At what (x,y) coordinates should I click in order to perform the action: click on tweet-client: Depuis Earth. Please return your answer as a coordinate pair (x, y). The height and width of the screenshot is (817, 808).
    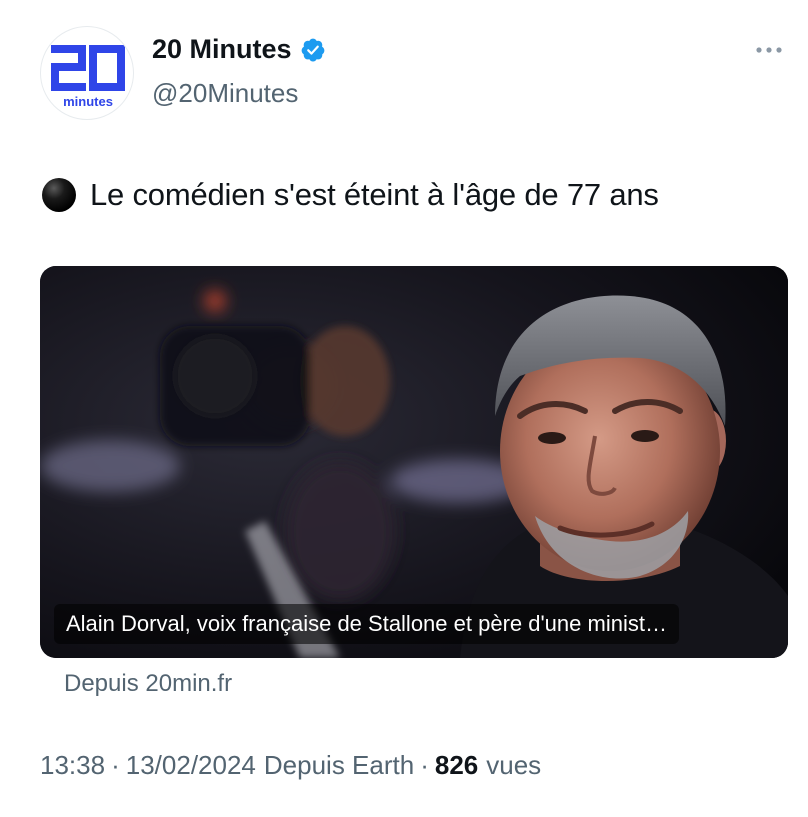
    Looking at the image, I should click on (339, 765).